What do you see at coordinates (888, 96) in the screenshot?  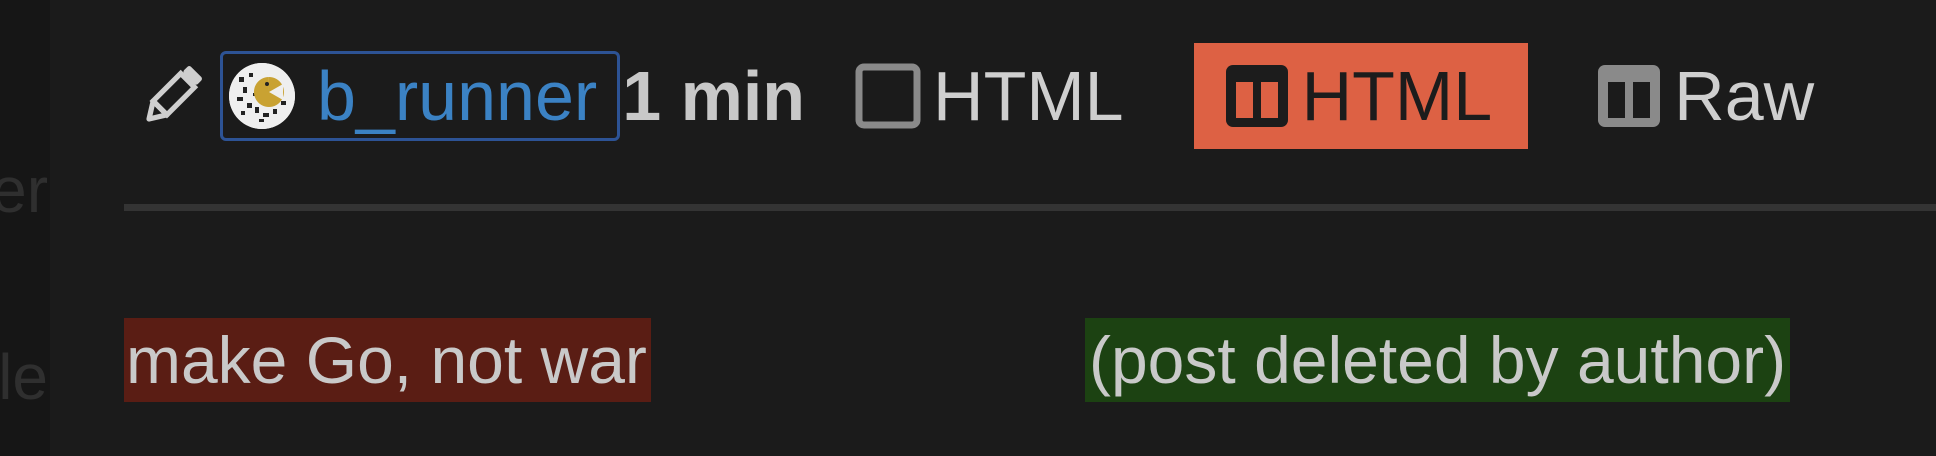 I see `square-outline-icon` at bounding box center [888, 96].